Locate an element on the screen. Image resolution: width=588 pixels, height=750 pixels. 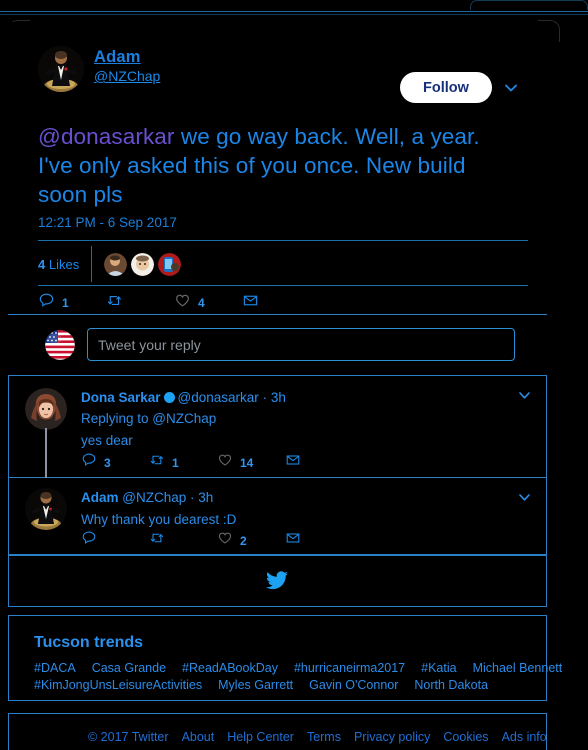
browser-tab-remnant is located at coordinates (529, 5).